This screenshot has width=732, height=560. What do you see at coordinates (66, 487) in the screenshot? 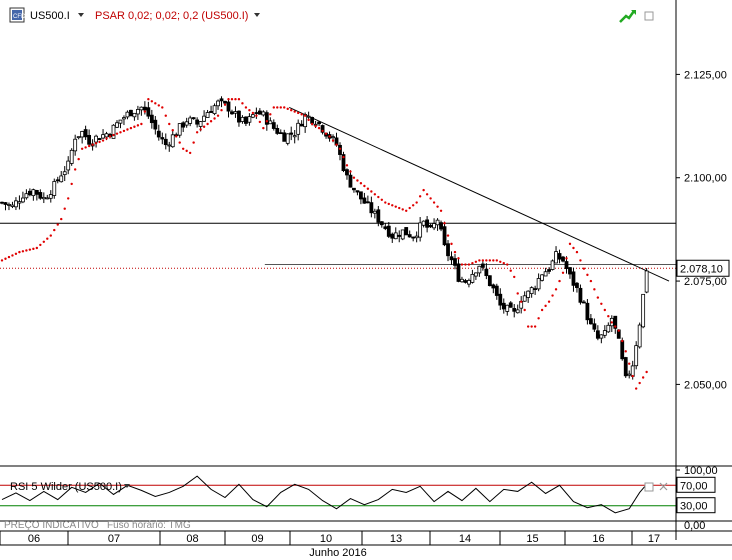
I see `rsi-label: RSI 5 Wilder (US500.I)` at bounding box center [66, 487].